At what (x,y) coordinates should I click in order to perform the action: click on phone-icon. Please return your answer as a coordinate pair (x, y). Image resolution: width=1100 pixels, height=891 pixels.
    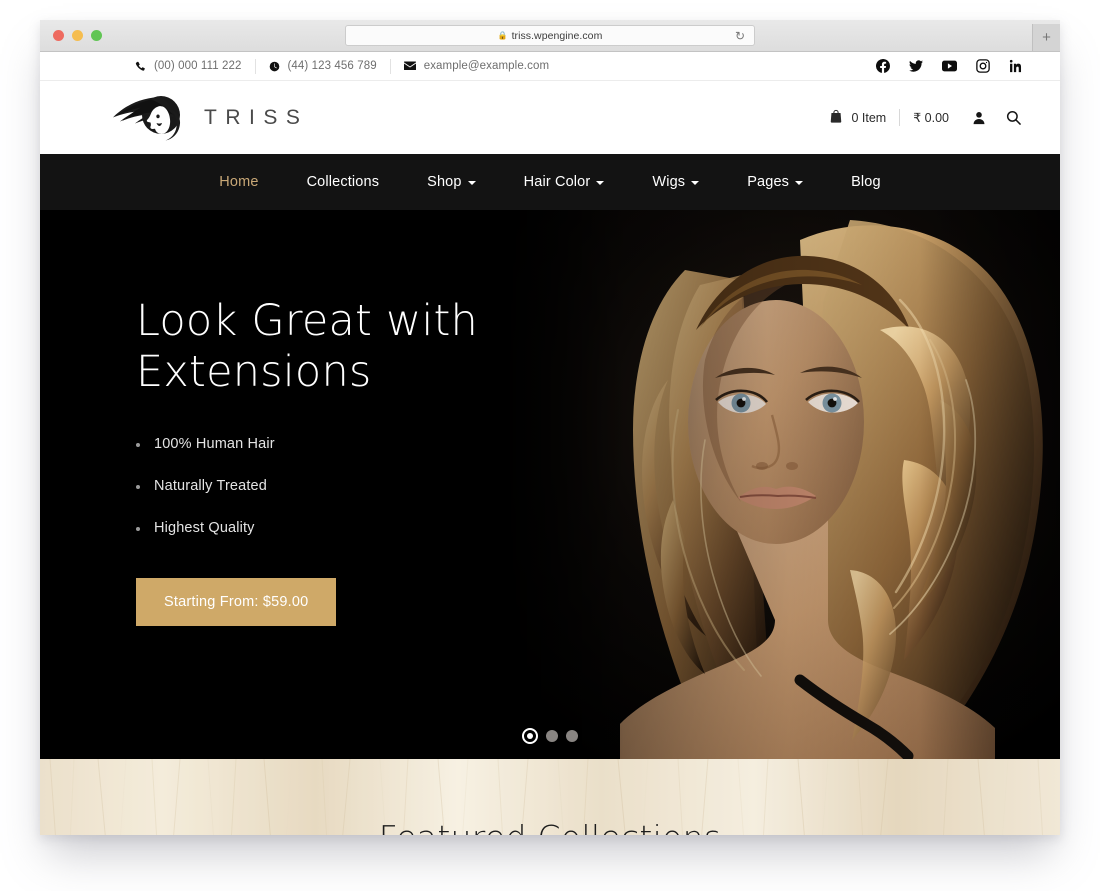
    Looking at the image, I should click on (140, 66).